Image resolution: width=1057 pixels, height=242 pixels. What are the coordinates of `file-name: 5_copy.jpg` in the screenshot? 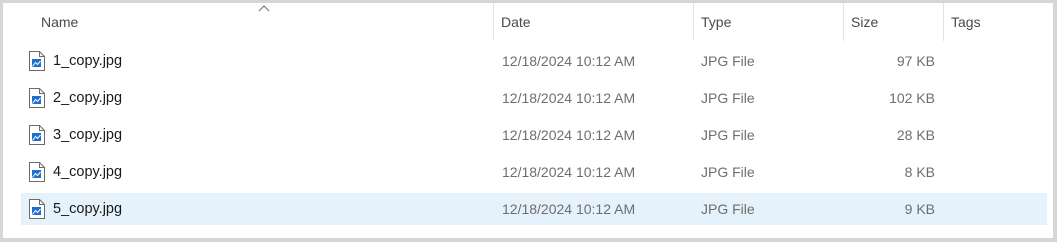 It's located at (88, 209).